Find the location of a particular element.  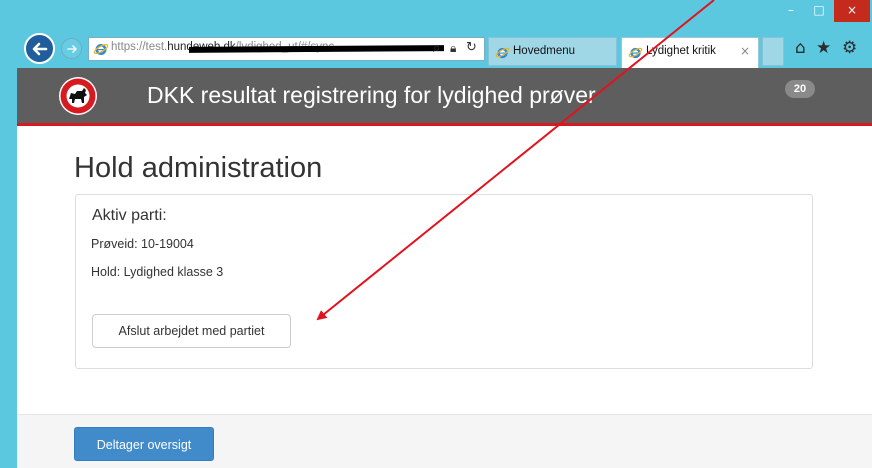

forward-button is located at coordinates (71, 48).